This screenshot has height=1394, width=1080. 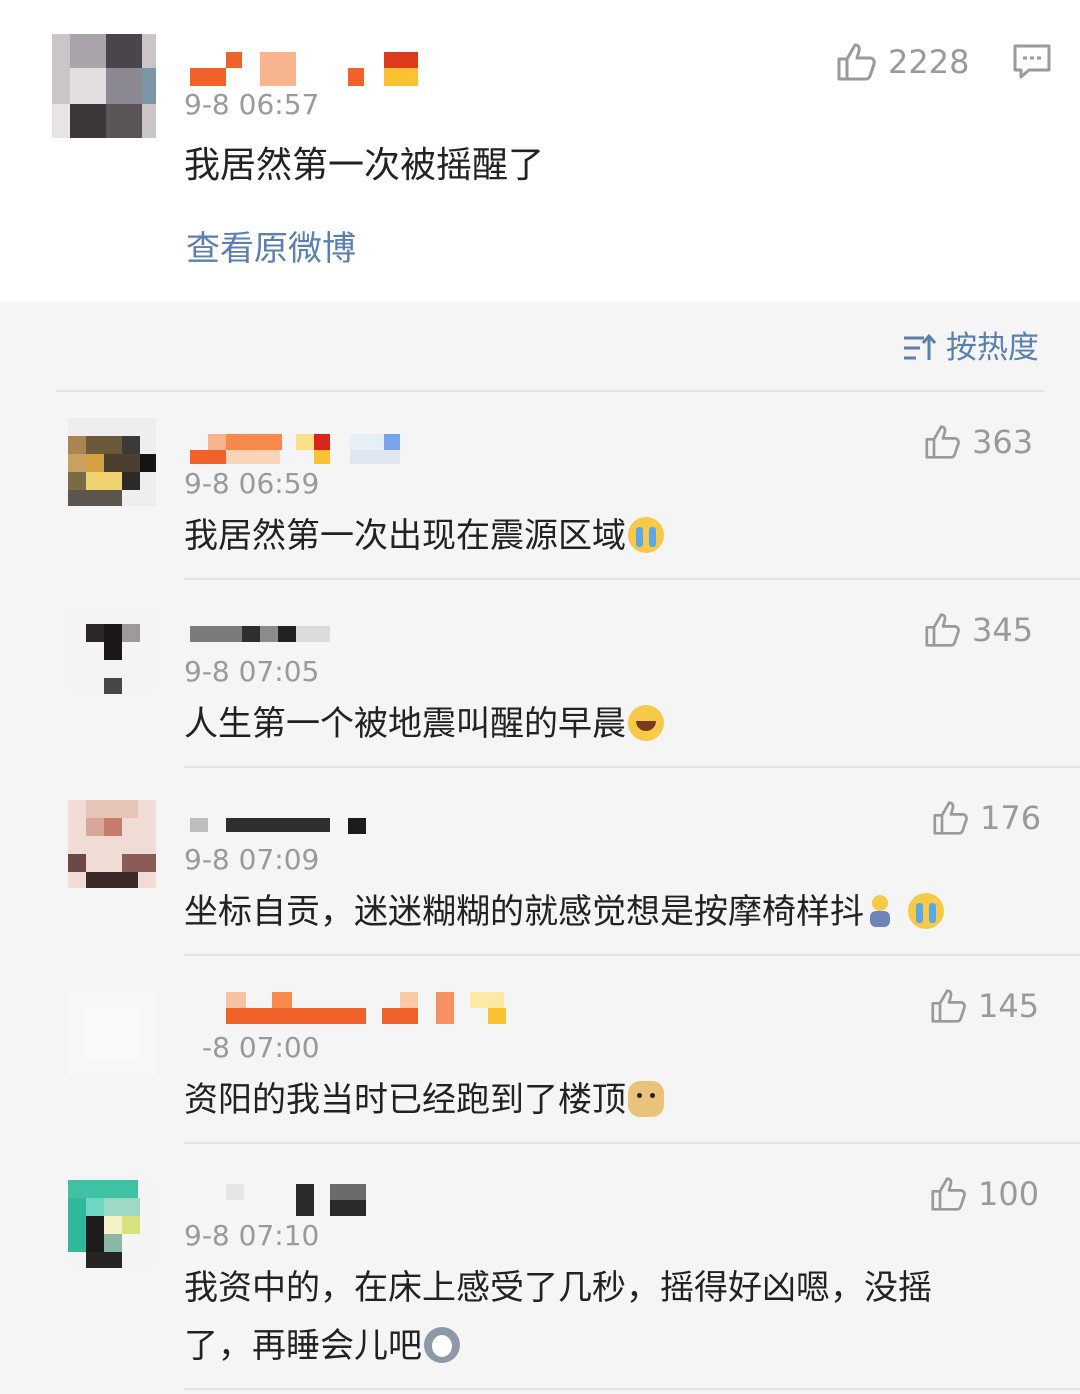 I want to click on comment-like-button: 345, so click(x=978, y=630).